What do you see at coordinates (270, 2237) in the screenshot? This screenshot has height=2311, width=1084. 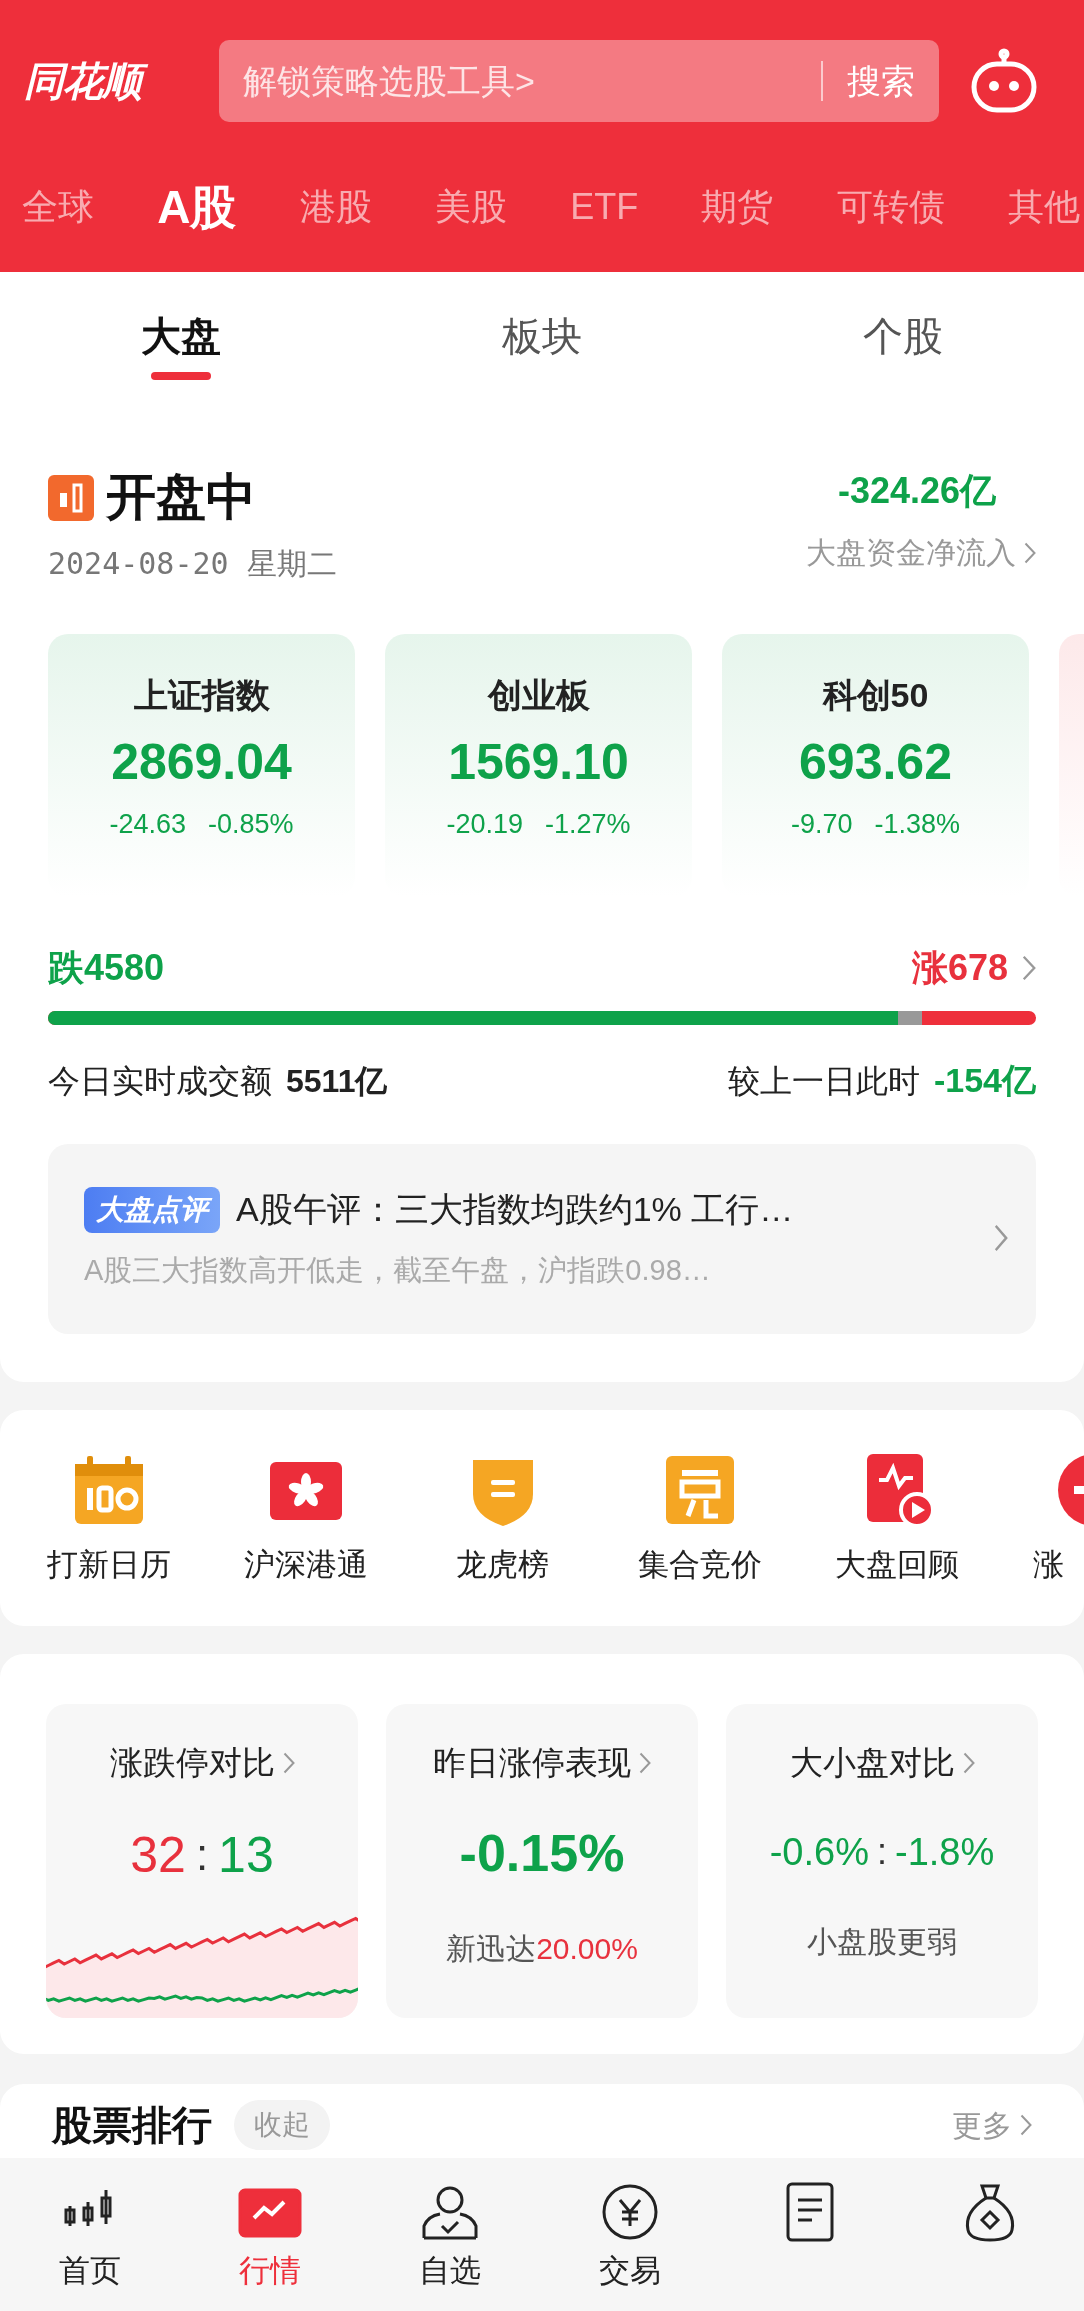 I see `nav-tab: 行情` at bounding box center [270, 2237].